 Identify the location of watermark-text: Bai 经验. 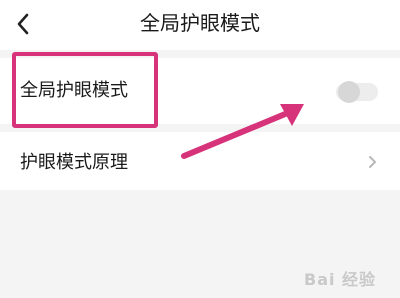
(340, 279).